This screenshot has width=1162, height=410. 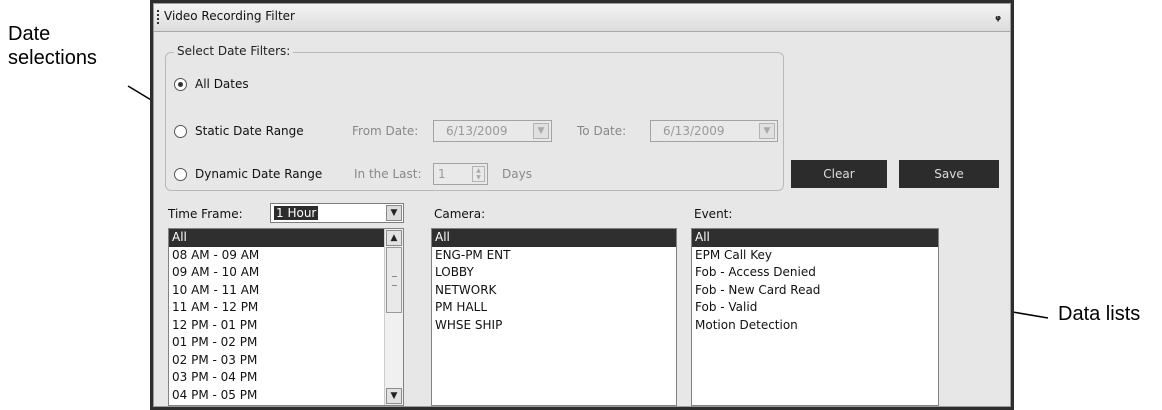 I want to click on time-frame-list-item: 04 PM - 05 PM, so click(x=276, y=396).